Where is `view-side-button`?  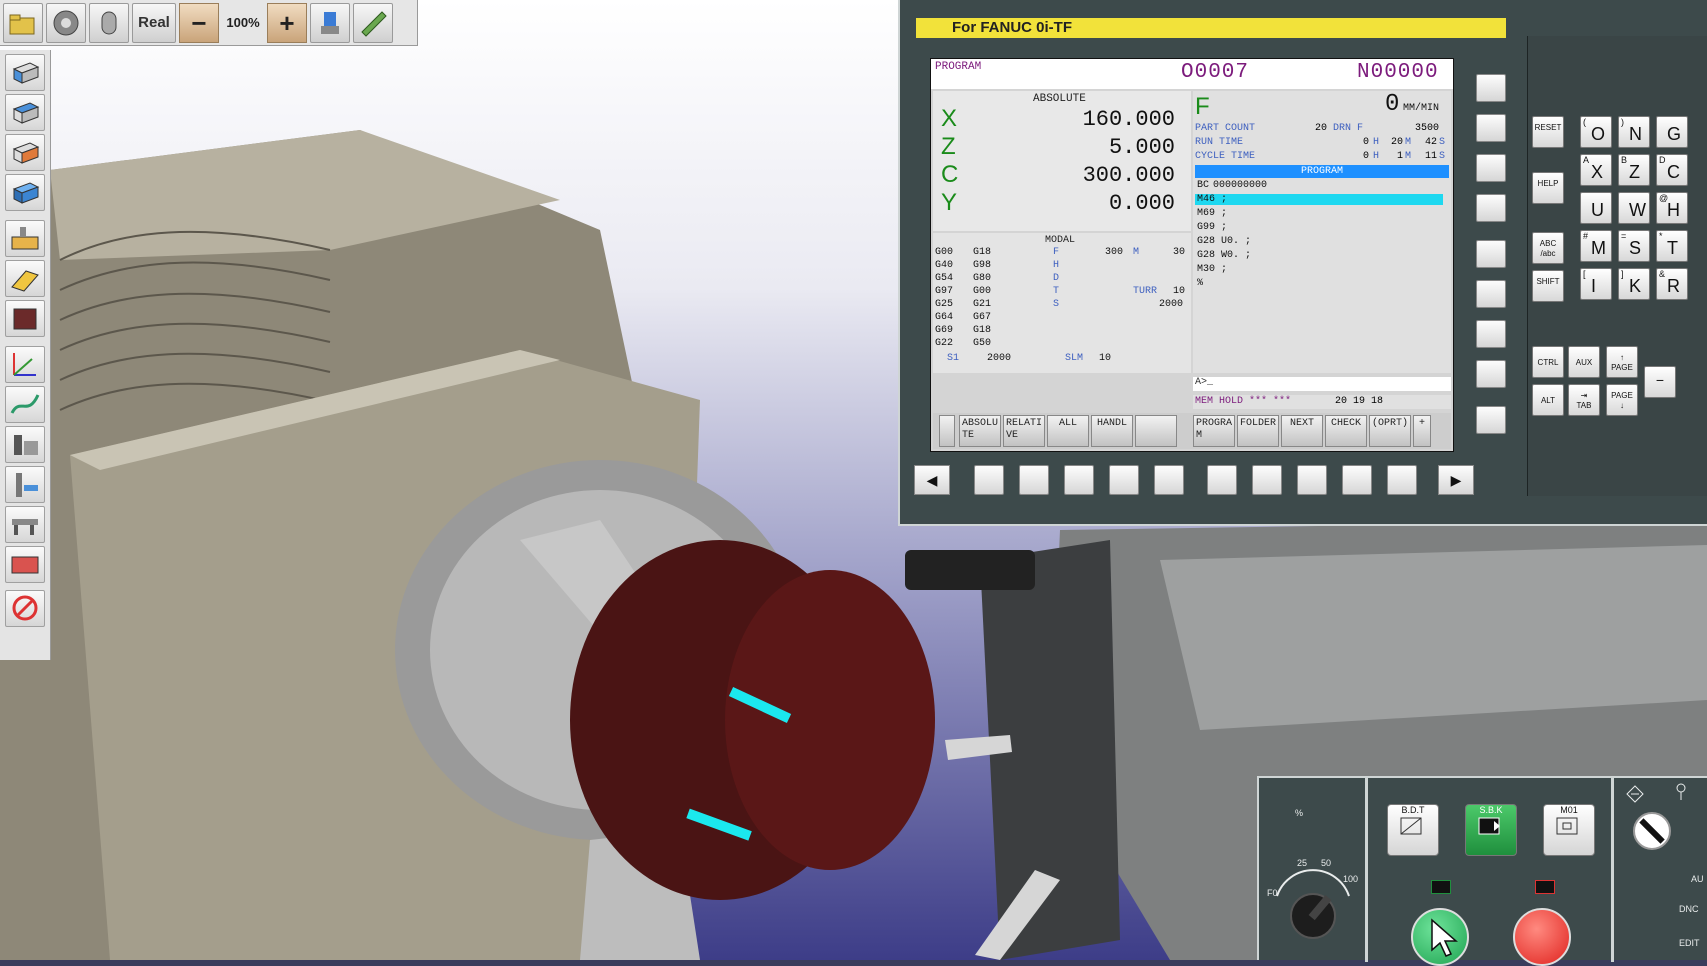 view-side-button is located at coordinates (25, 152).